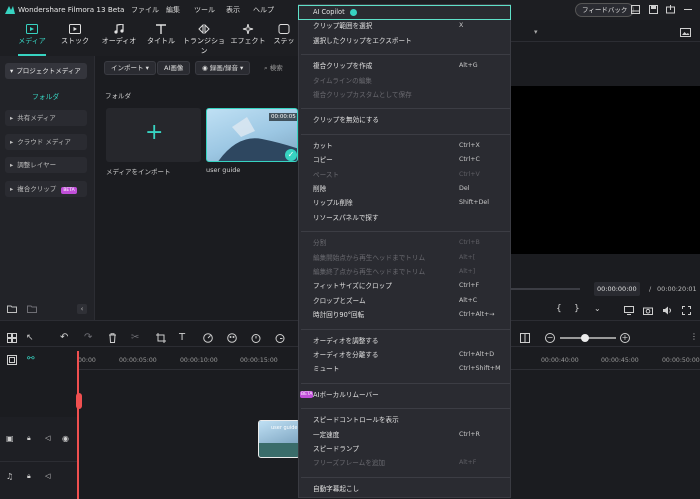 This screenshot has height=499, width=700. What do you see at coordinates (686, 310) in the screenshot?
I see `fullscreen-icon` at bounding box center [686, 310].